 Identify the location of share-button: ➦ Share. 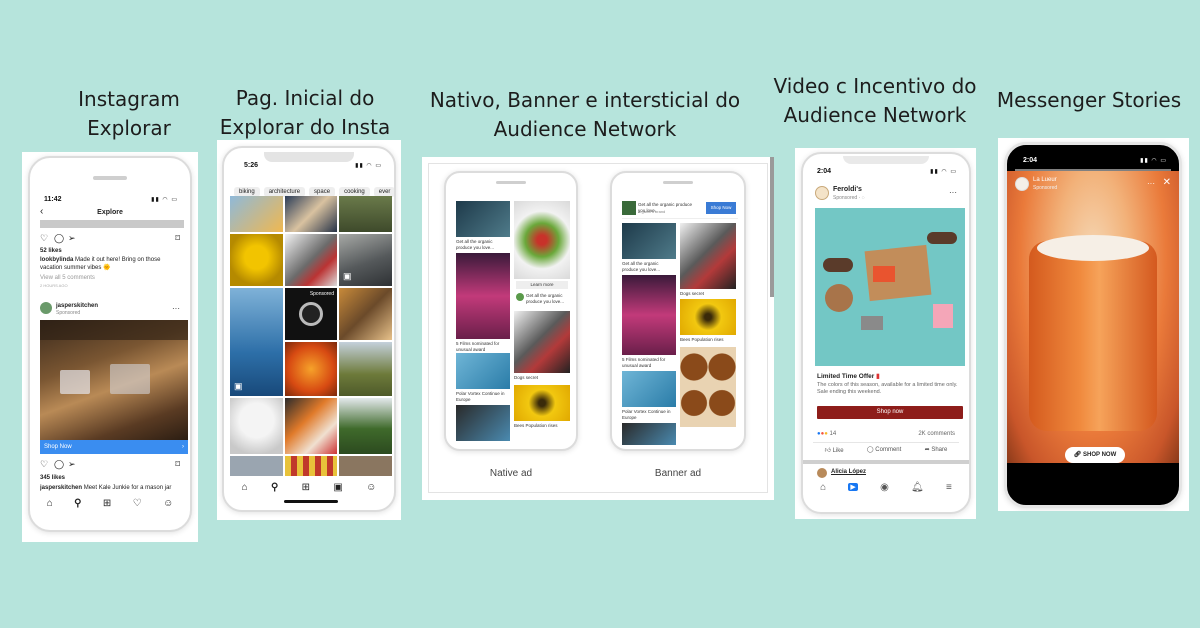
(936, 449).